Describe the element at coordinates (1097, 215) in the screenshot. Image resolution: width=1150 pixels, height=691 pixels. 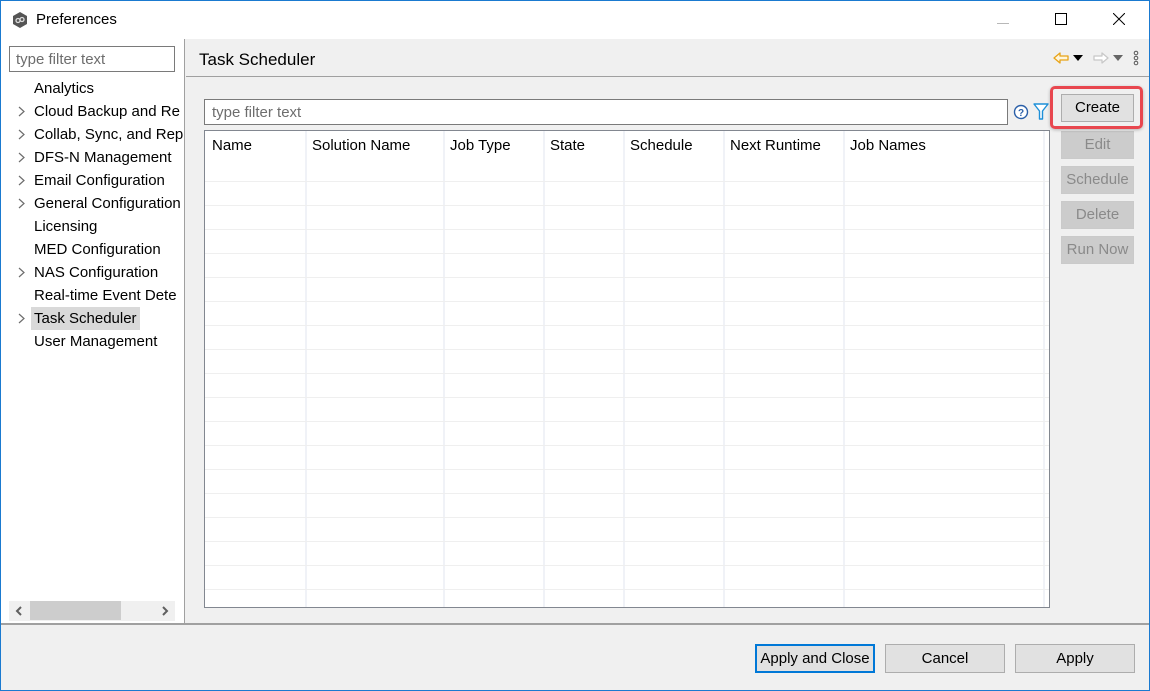
I see `delete-button: Delete` at that location.